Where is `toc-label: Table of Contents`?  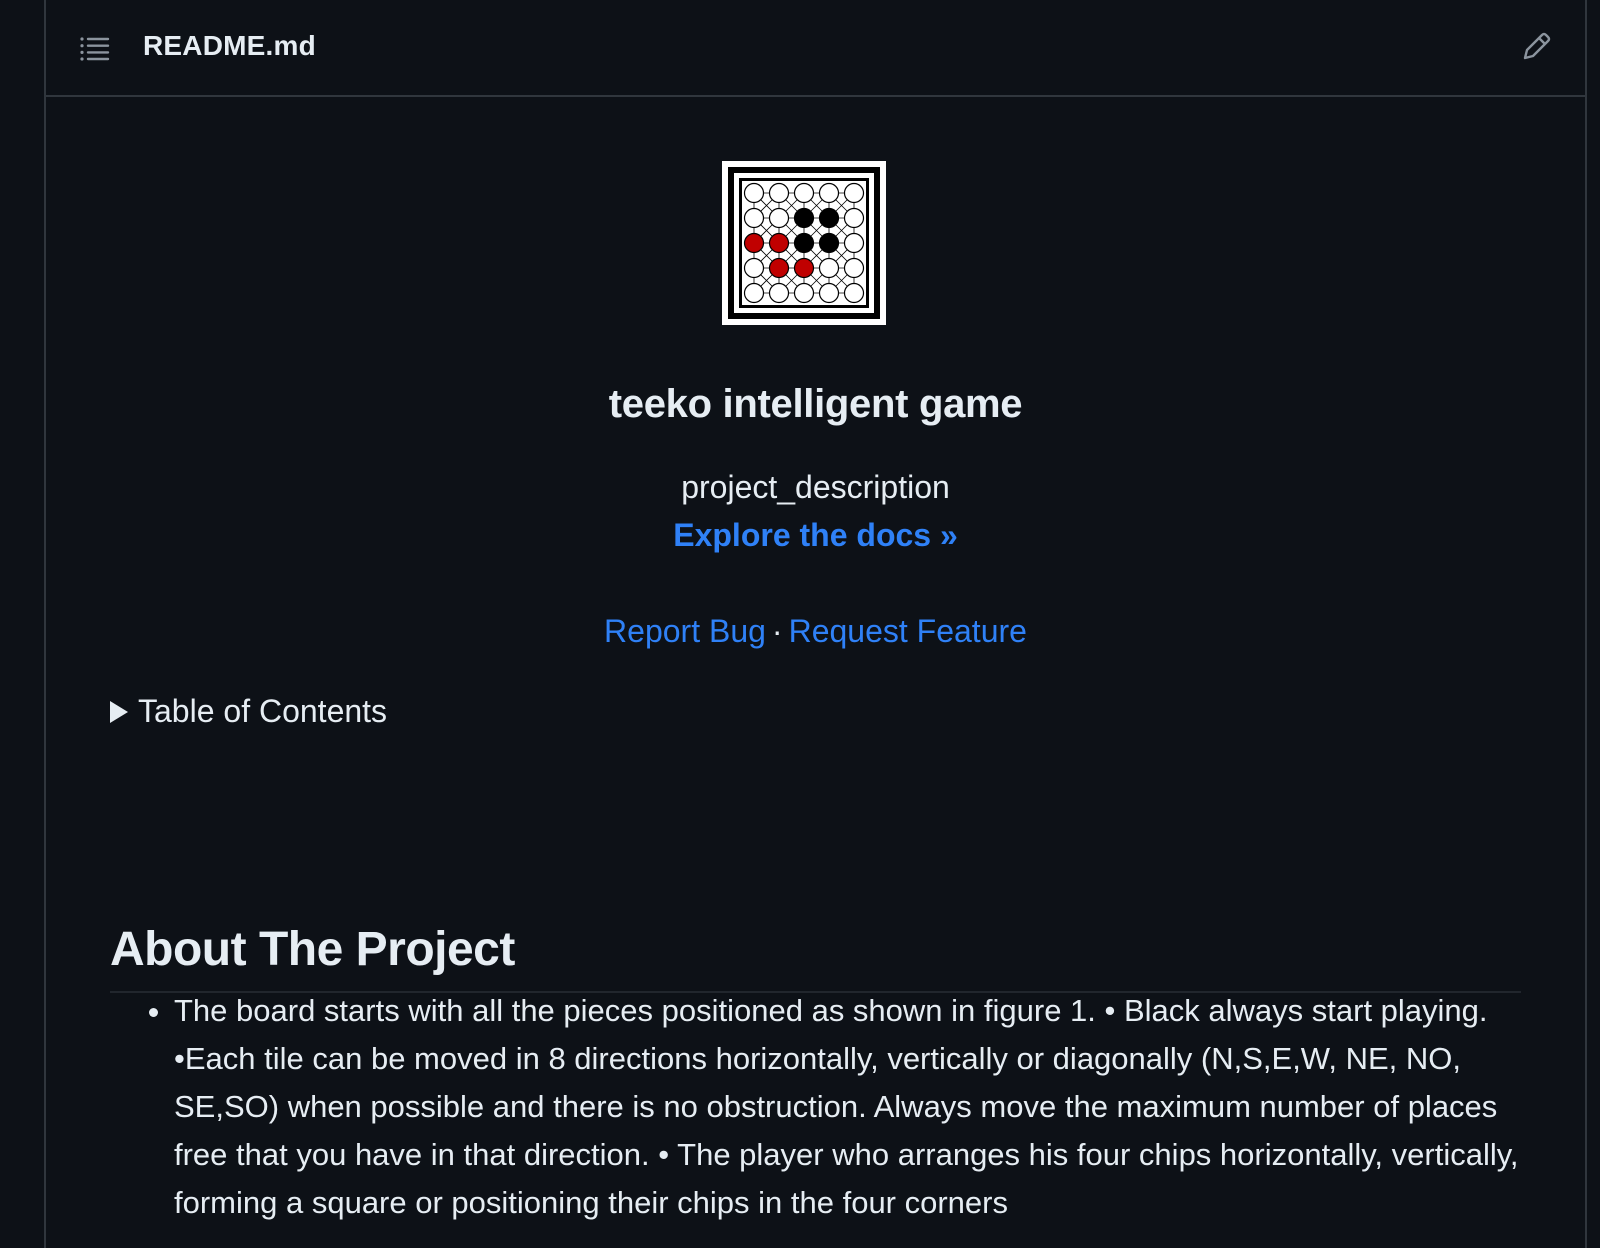
toc-label: Table of Contents is located at coordinates (263, 711).